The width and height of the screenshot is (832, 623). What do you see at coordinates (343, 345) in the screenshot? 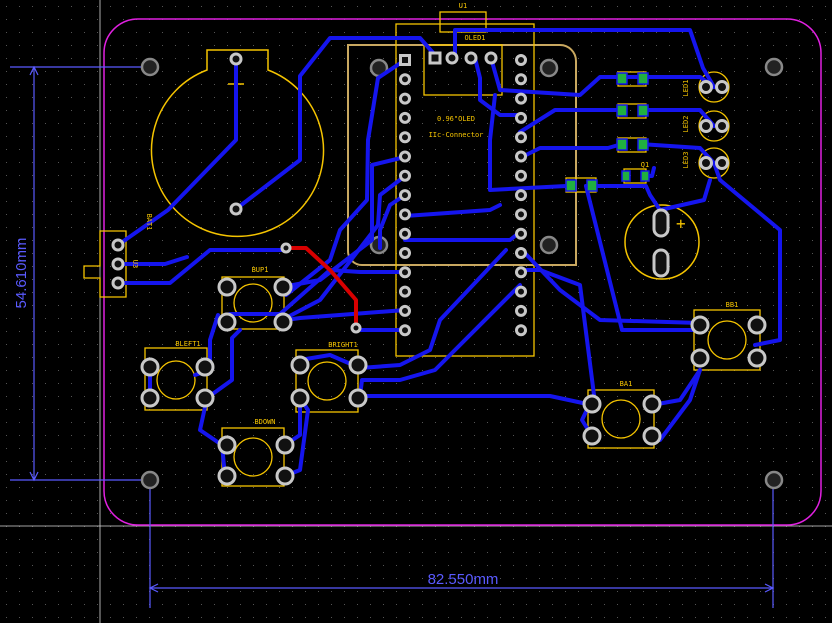
I see `label-bright1: BRIGHT1` at bounding box center [343, 345].